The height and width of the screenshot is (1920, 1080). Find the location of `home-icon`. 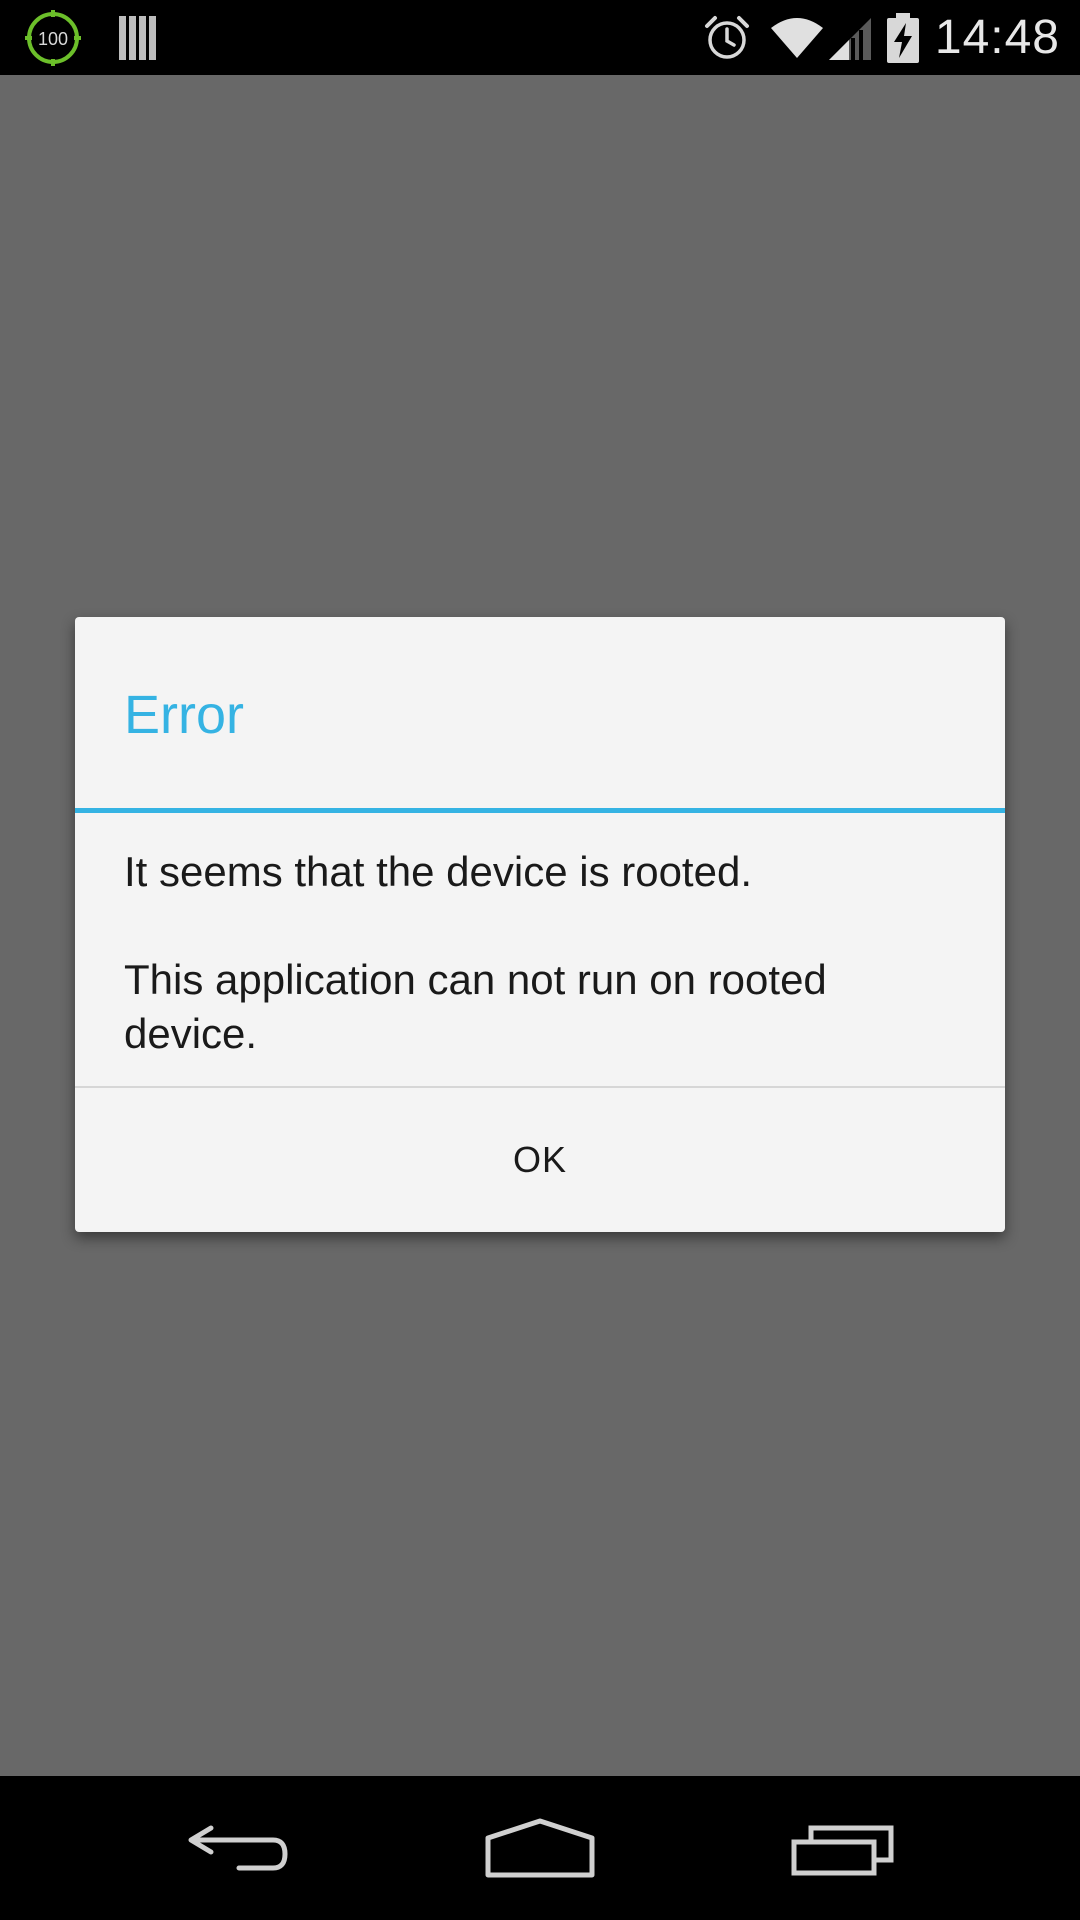

home-icon is located at coordinates (540, 1848).